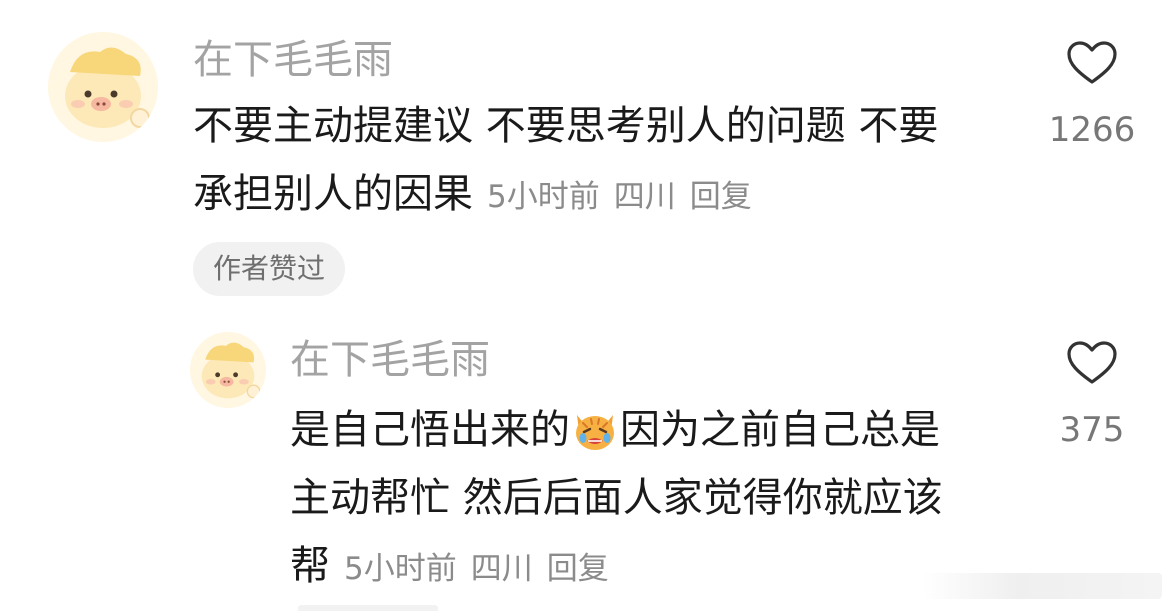  Describe the element at coordinates (780, 430) in the screenshot. I see `comment-text-segment: 因为之前自己总是` at that location.